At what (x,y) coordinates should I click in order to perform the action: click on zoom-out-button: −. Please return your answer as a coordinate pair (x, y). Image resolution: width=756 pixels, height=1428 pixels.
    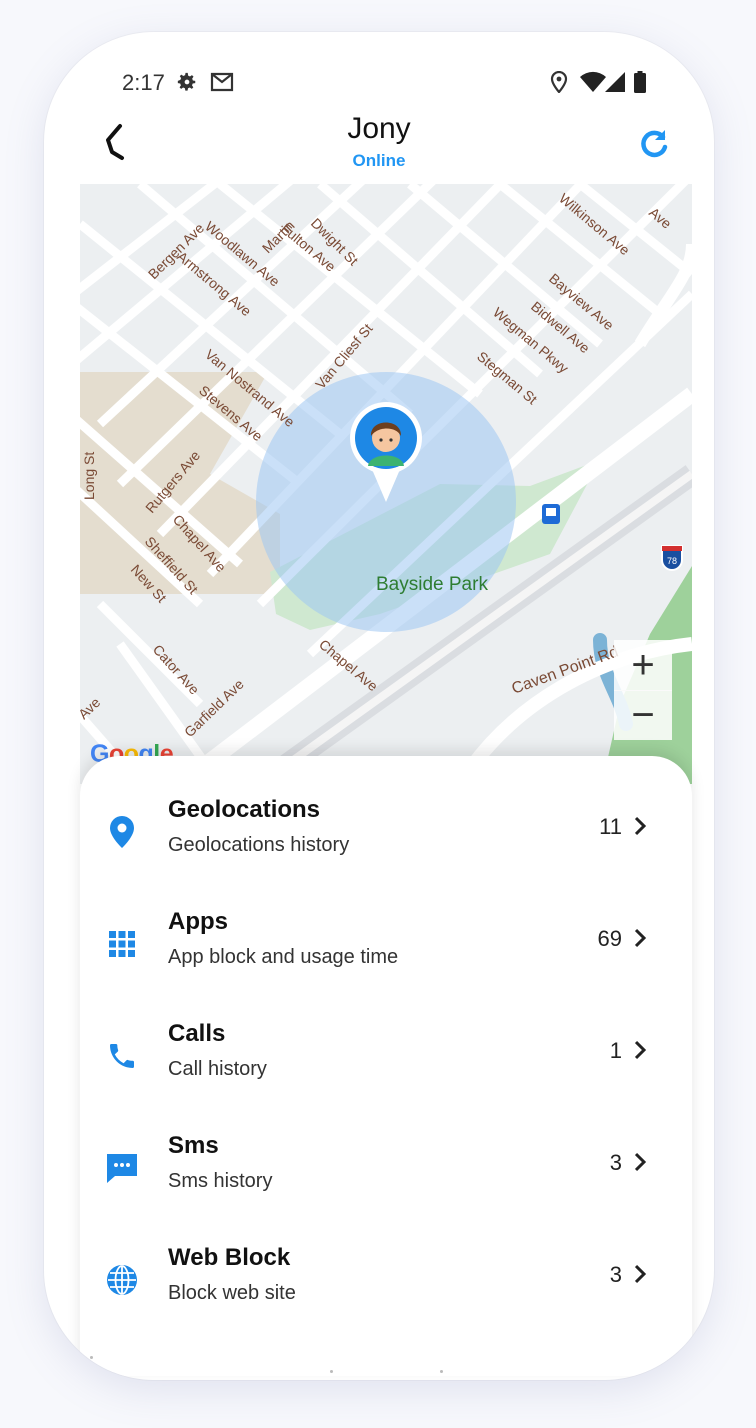
    Looking at the image, I should click on (643, 715).